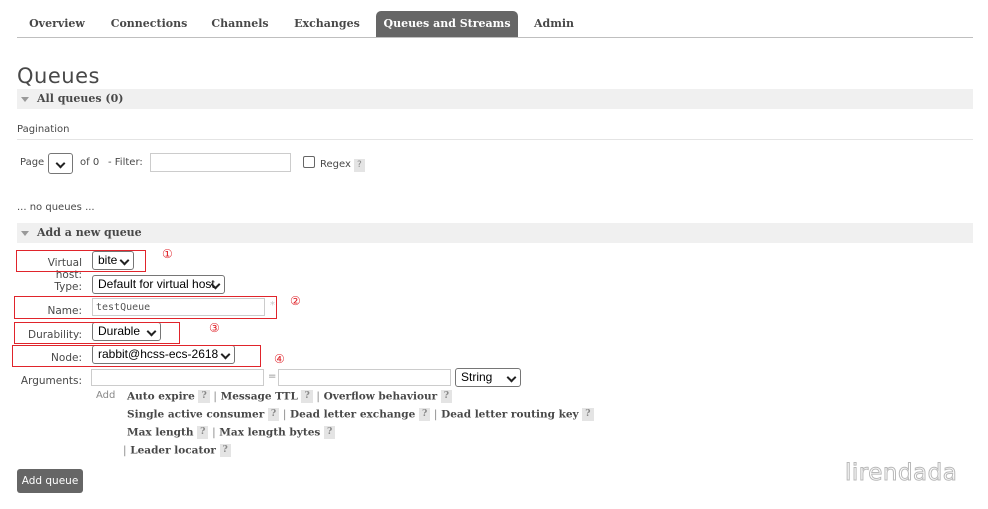 The width and height of the screenshot is (988, 509). Describe the element at coordinates (352, 415) in the screenshot. I see `dead-letter-exchange-link: Dead letter exchange` at that location.